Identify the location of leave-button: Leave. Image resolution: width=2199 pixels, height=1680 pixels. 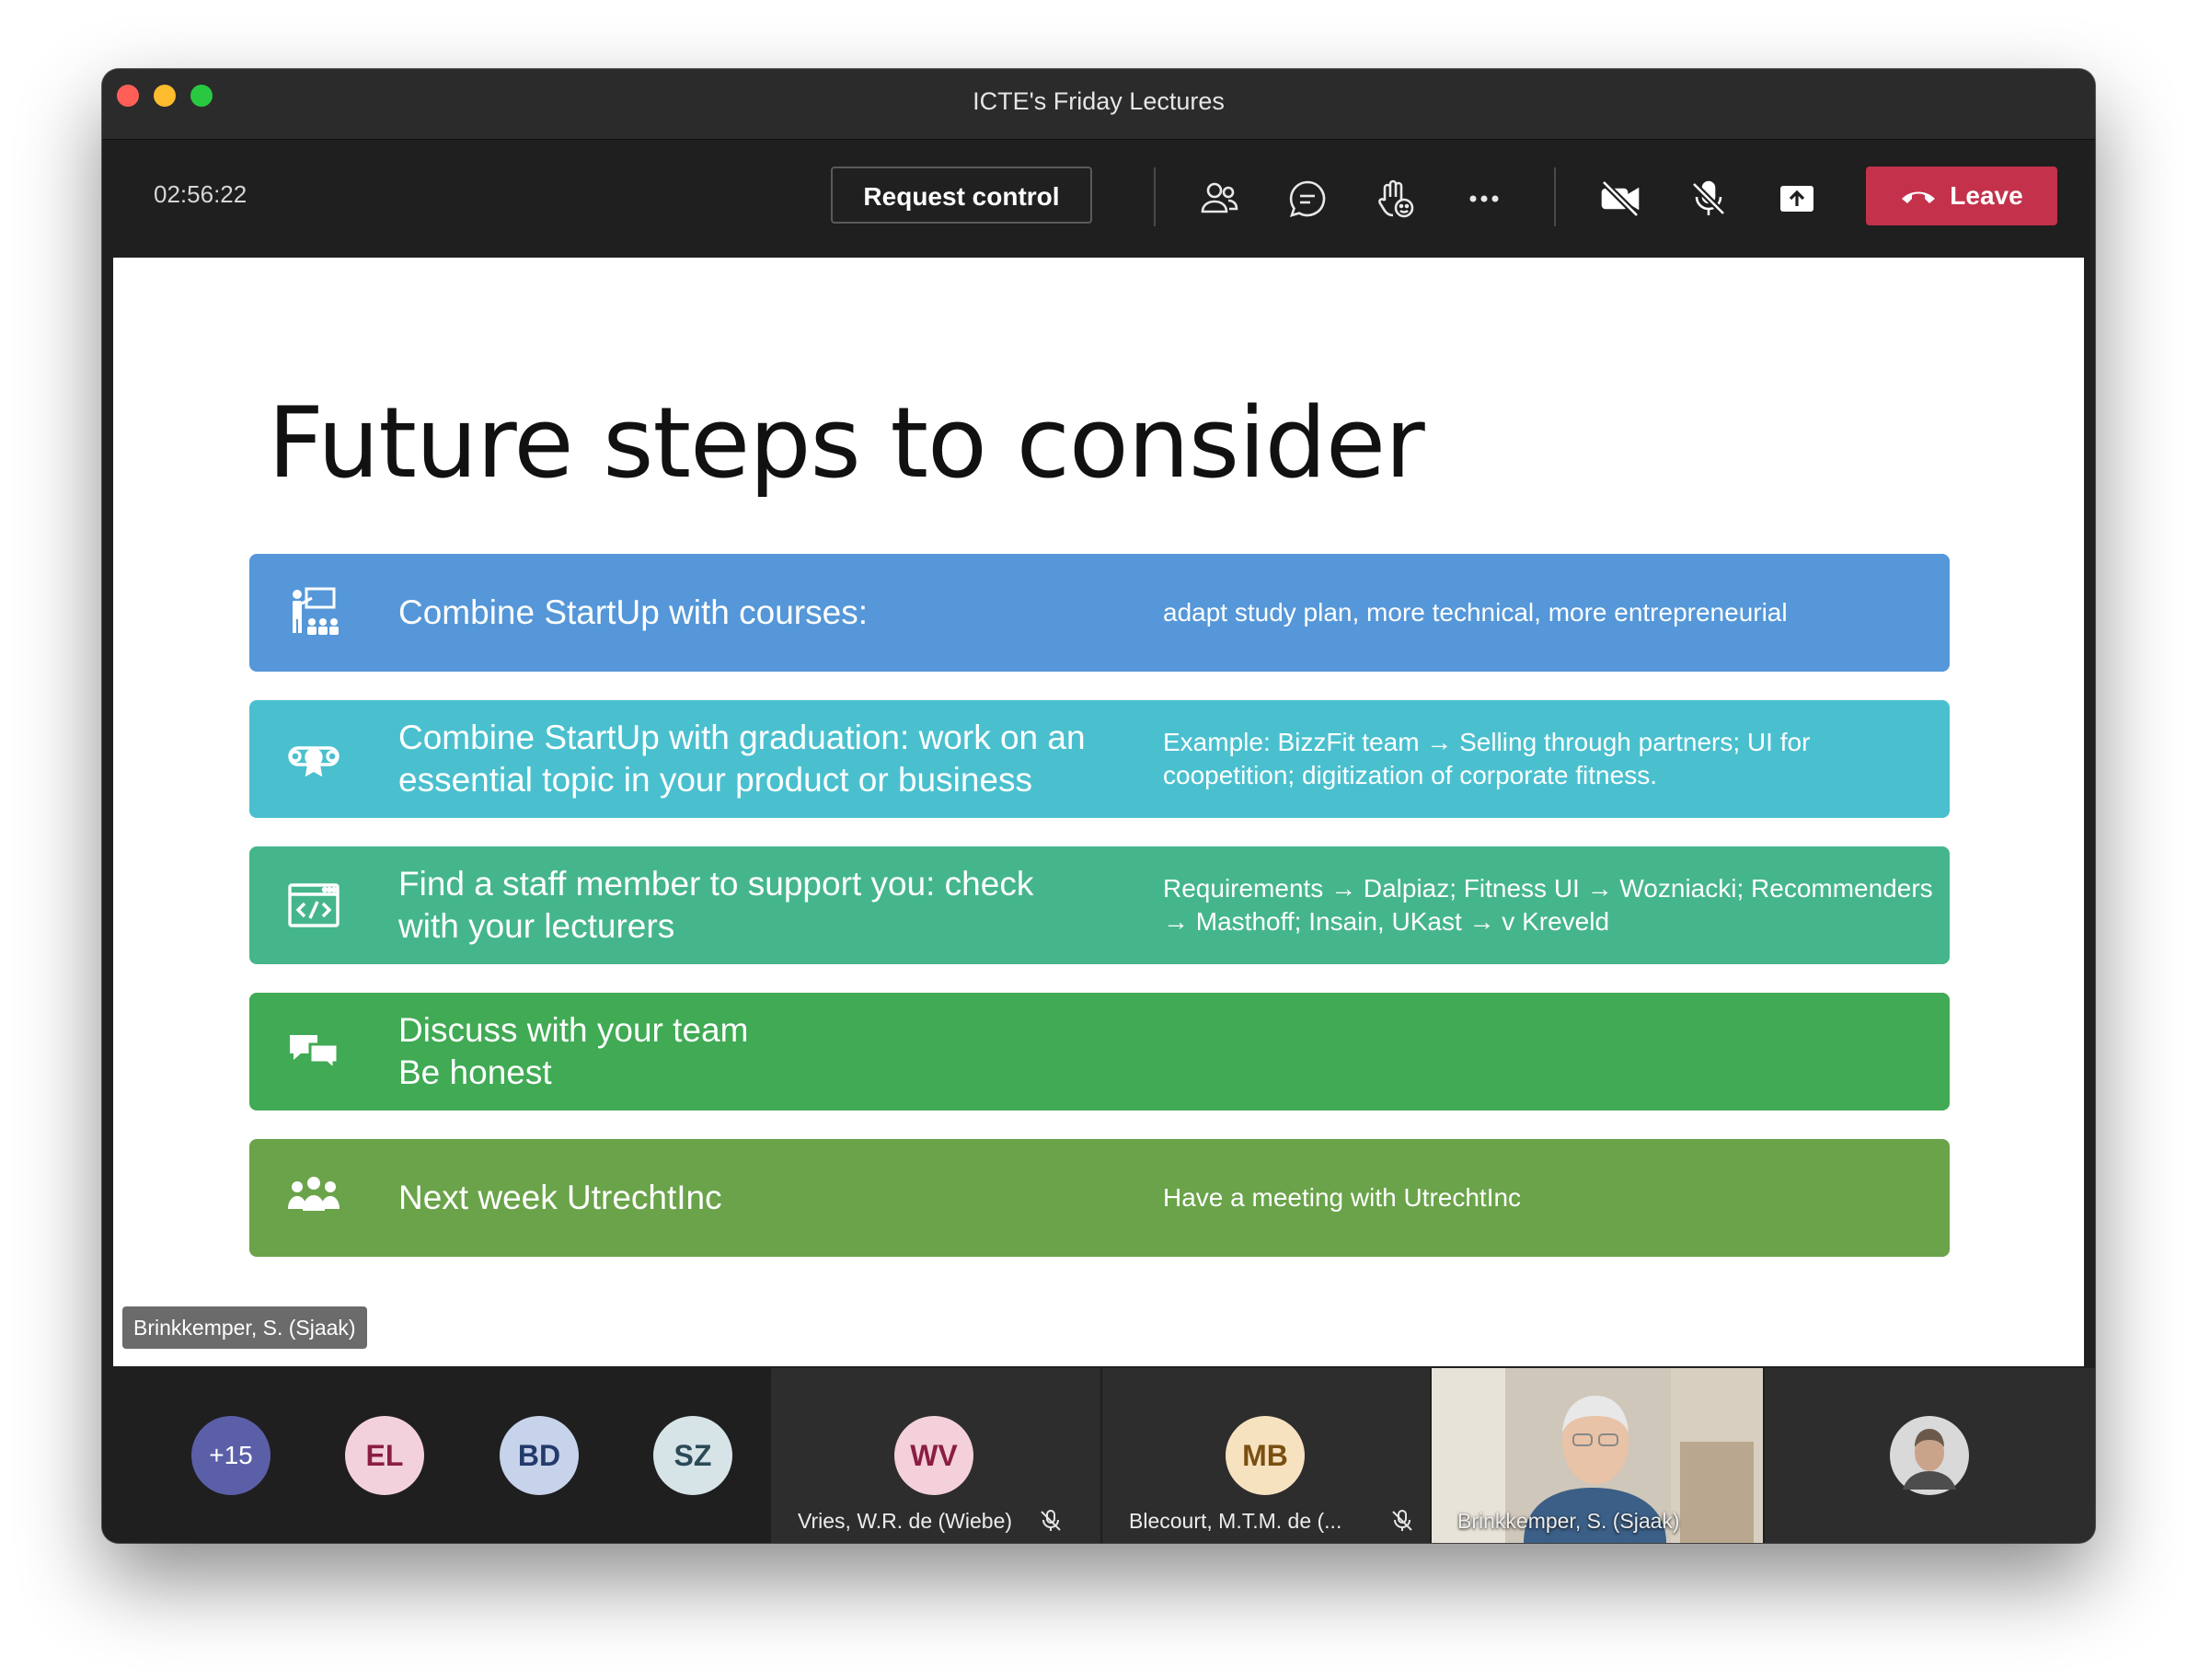
(1961, 196).